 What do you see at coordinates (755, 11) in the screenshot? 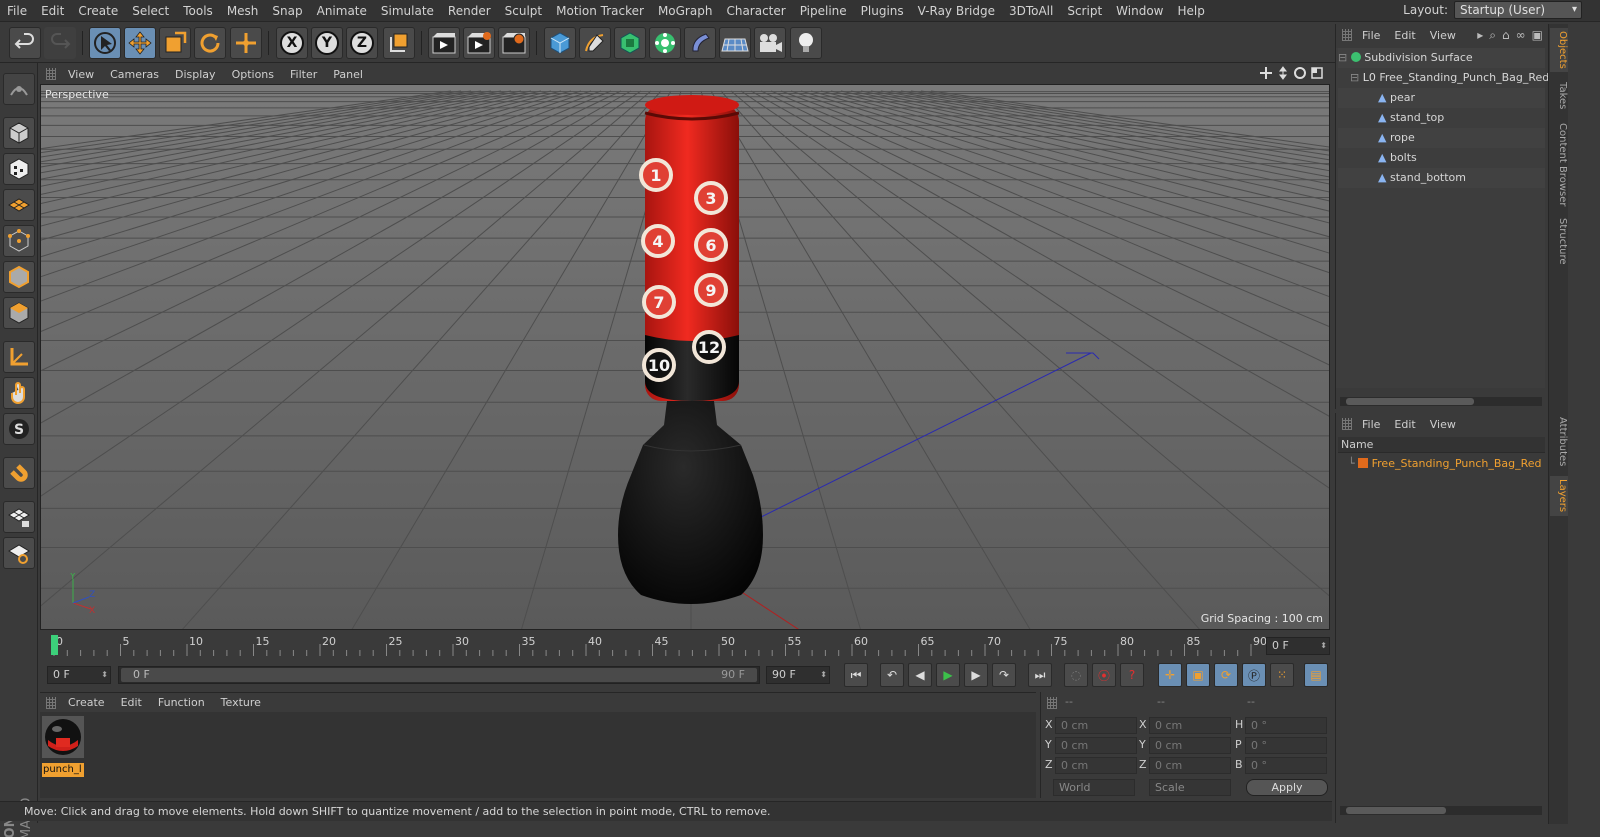
I see `menu-character: Character` at bounding box center [755, 11].